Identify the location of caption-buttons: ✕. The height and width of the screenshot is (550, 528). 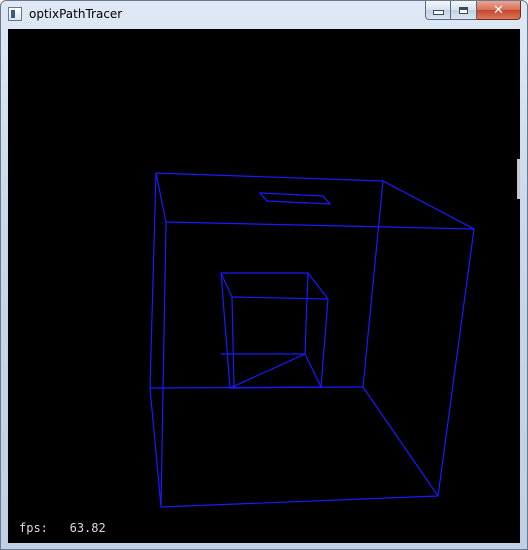
(473, 11).